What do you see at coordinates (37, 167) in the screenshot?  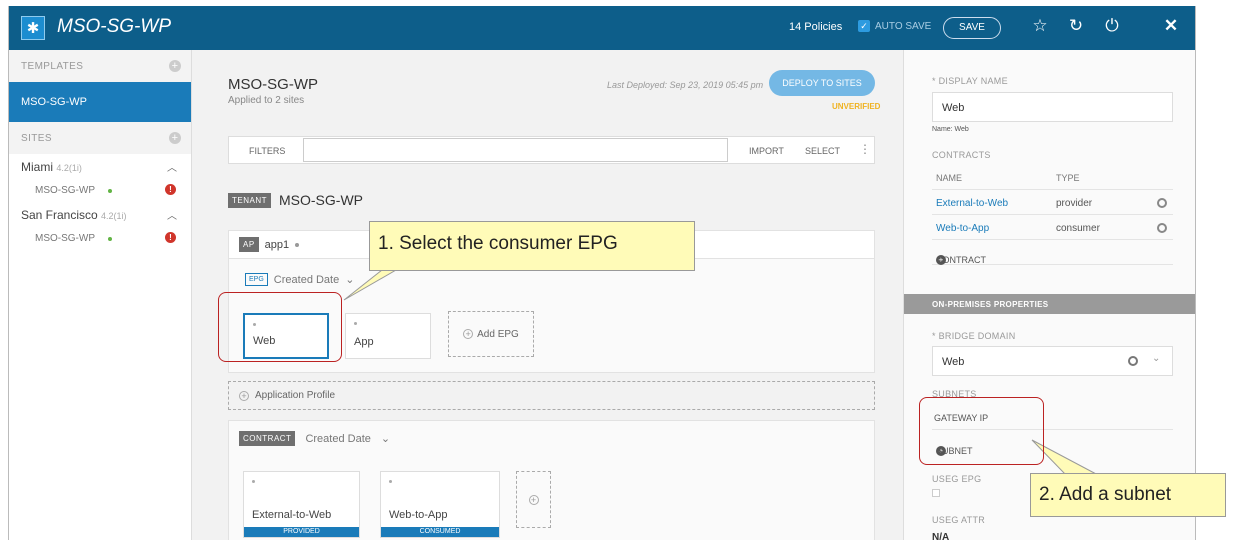 I see `site-name: Miami` at bounding box center [37, 167].